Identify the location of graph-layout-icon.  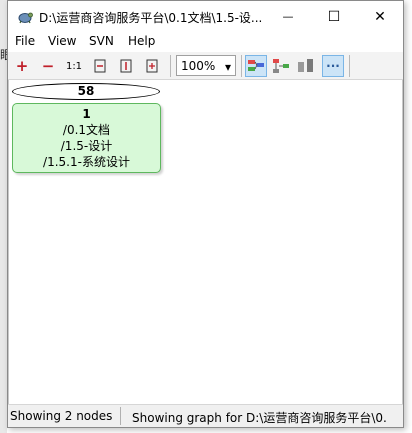
(256, 65).